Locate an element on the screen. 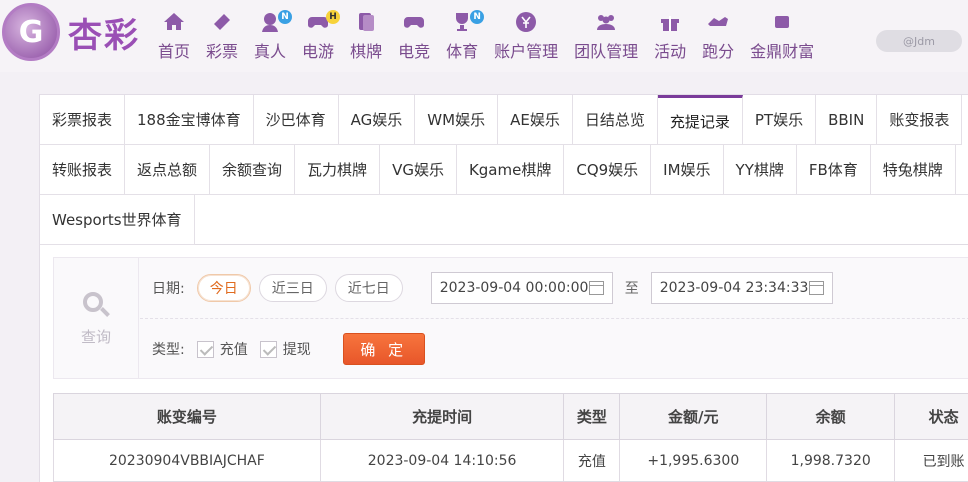  tab-daily-overview: 日结总览 is located at coordinates (615, 120).